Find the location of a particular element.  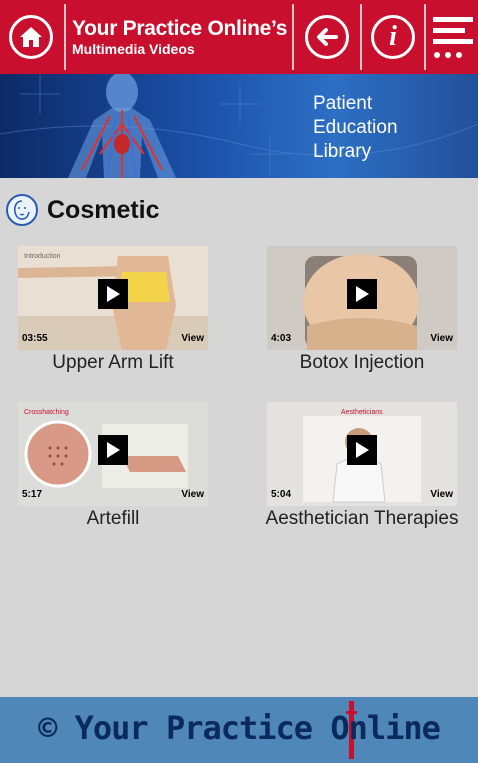

app-title: Your Practice Online’s Multimedia Videos is located at coordinates (179, 37).